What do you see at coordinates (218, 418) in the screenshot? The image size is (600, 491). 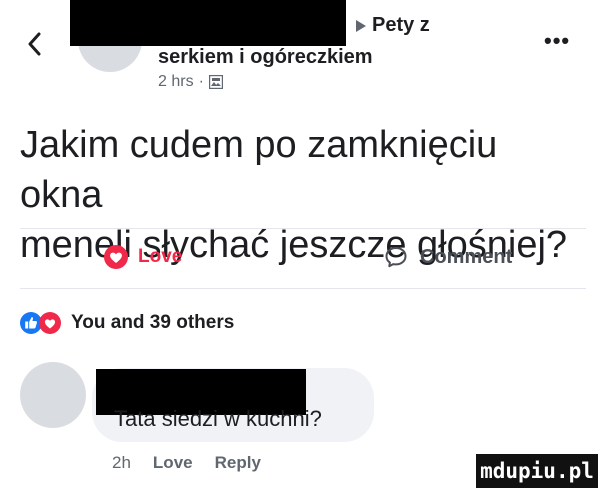 I see `comment-text: Tata siedzi w kuchni?` at bounding box center [218, 418].